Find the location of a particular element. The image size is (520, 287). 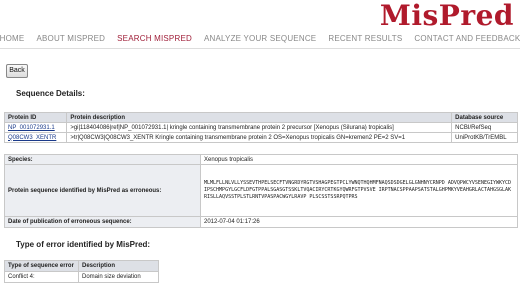

publication-date-value: 2012-07-04 01:17:26 is located at coordinates (359, 222).